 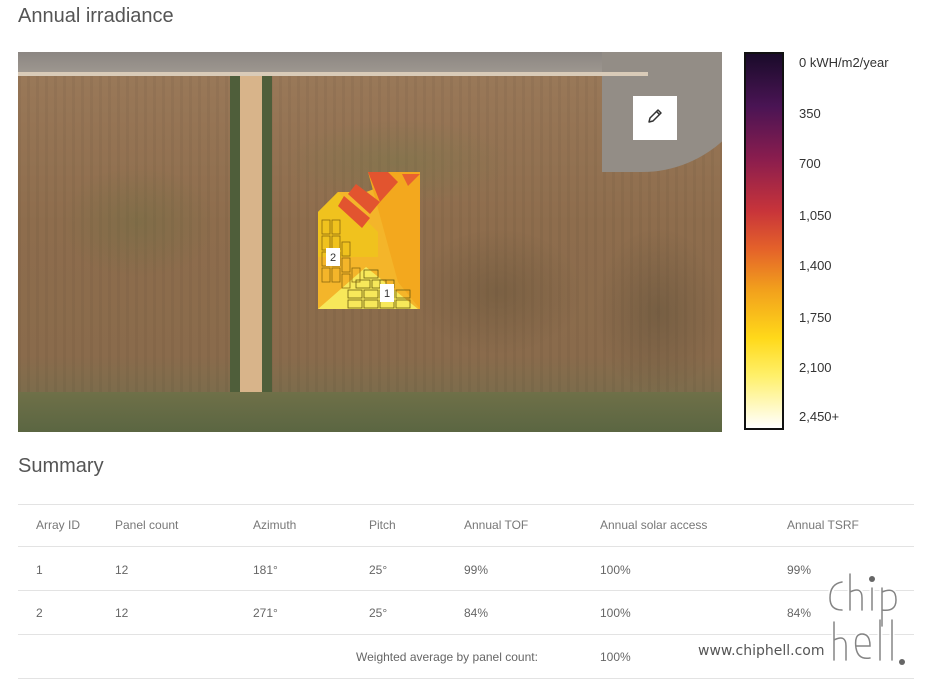 What do you see at coordinates (265, 570) in the screenshot?
I see `table-cell: 181°` at bounding box center [265, 570].